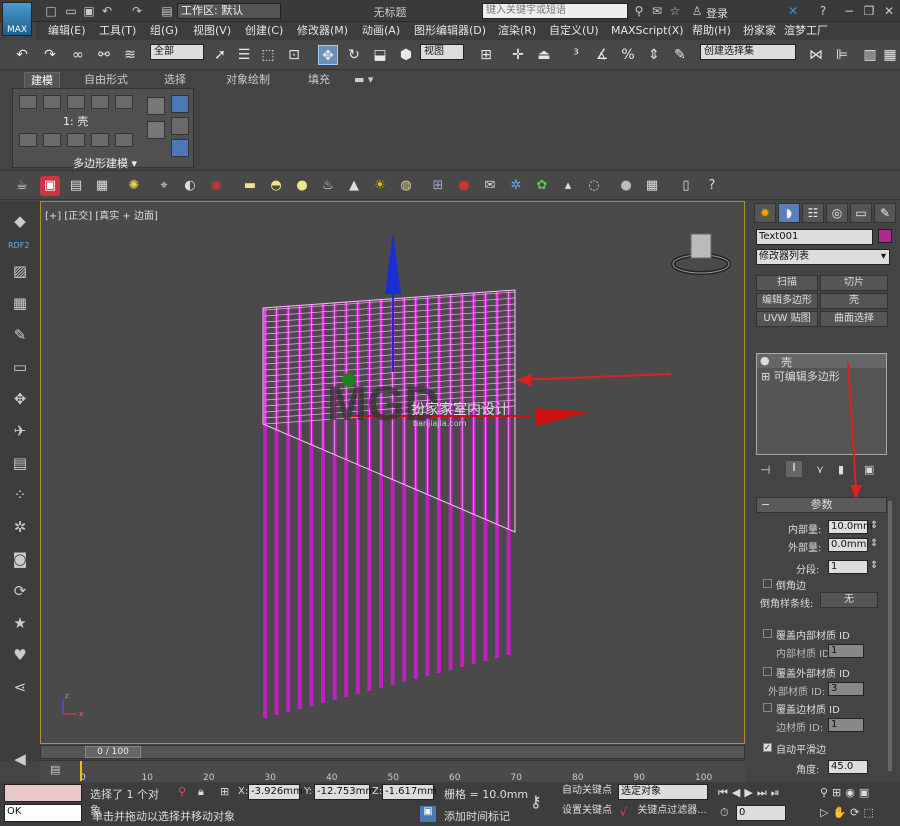 The height and width of the screenshot is (826, 900). I want to click on percent-snap-icon: %, so click(628, 55).